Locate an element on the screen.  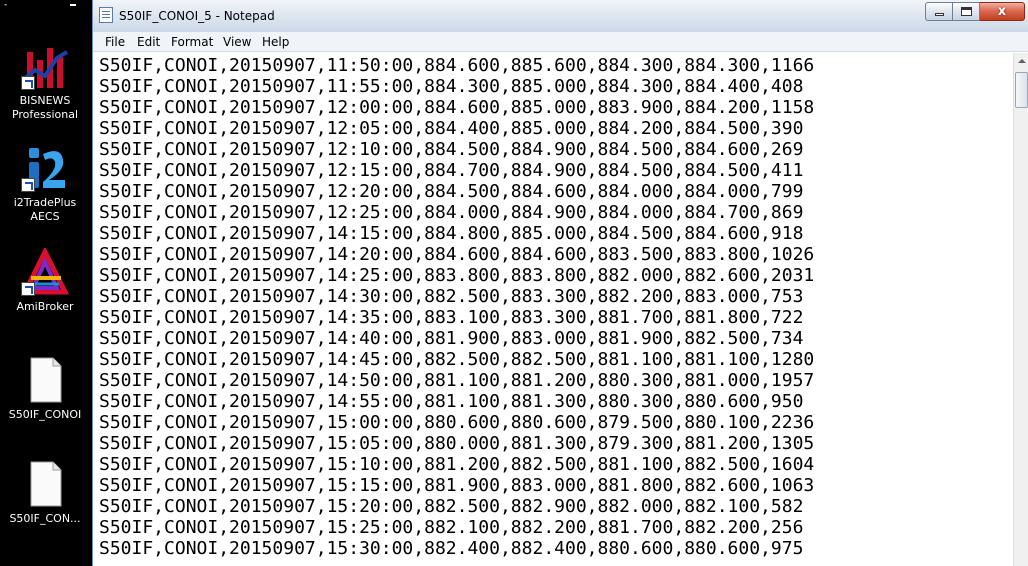
desktop-icon-label: i2TradePlus is located at coordinates (45, 202).